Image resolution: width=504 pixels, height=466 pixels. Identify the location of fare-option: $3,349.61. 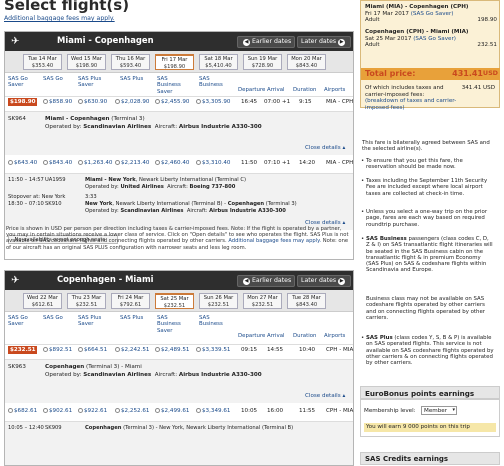
(213, 411).